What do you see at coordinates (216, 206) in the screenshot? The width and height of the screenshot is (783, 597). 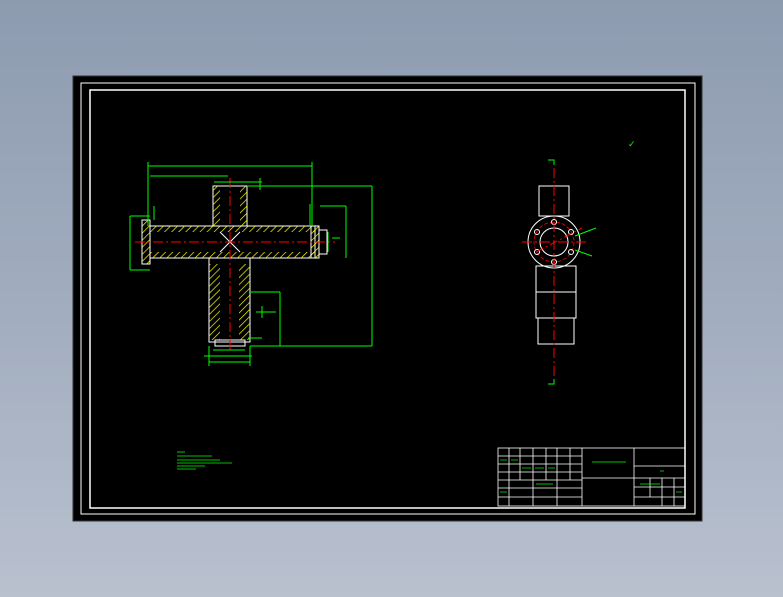 I see `upper-wall-left` at bounding box center [216, 206].